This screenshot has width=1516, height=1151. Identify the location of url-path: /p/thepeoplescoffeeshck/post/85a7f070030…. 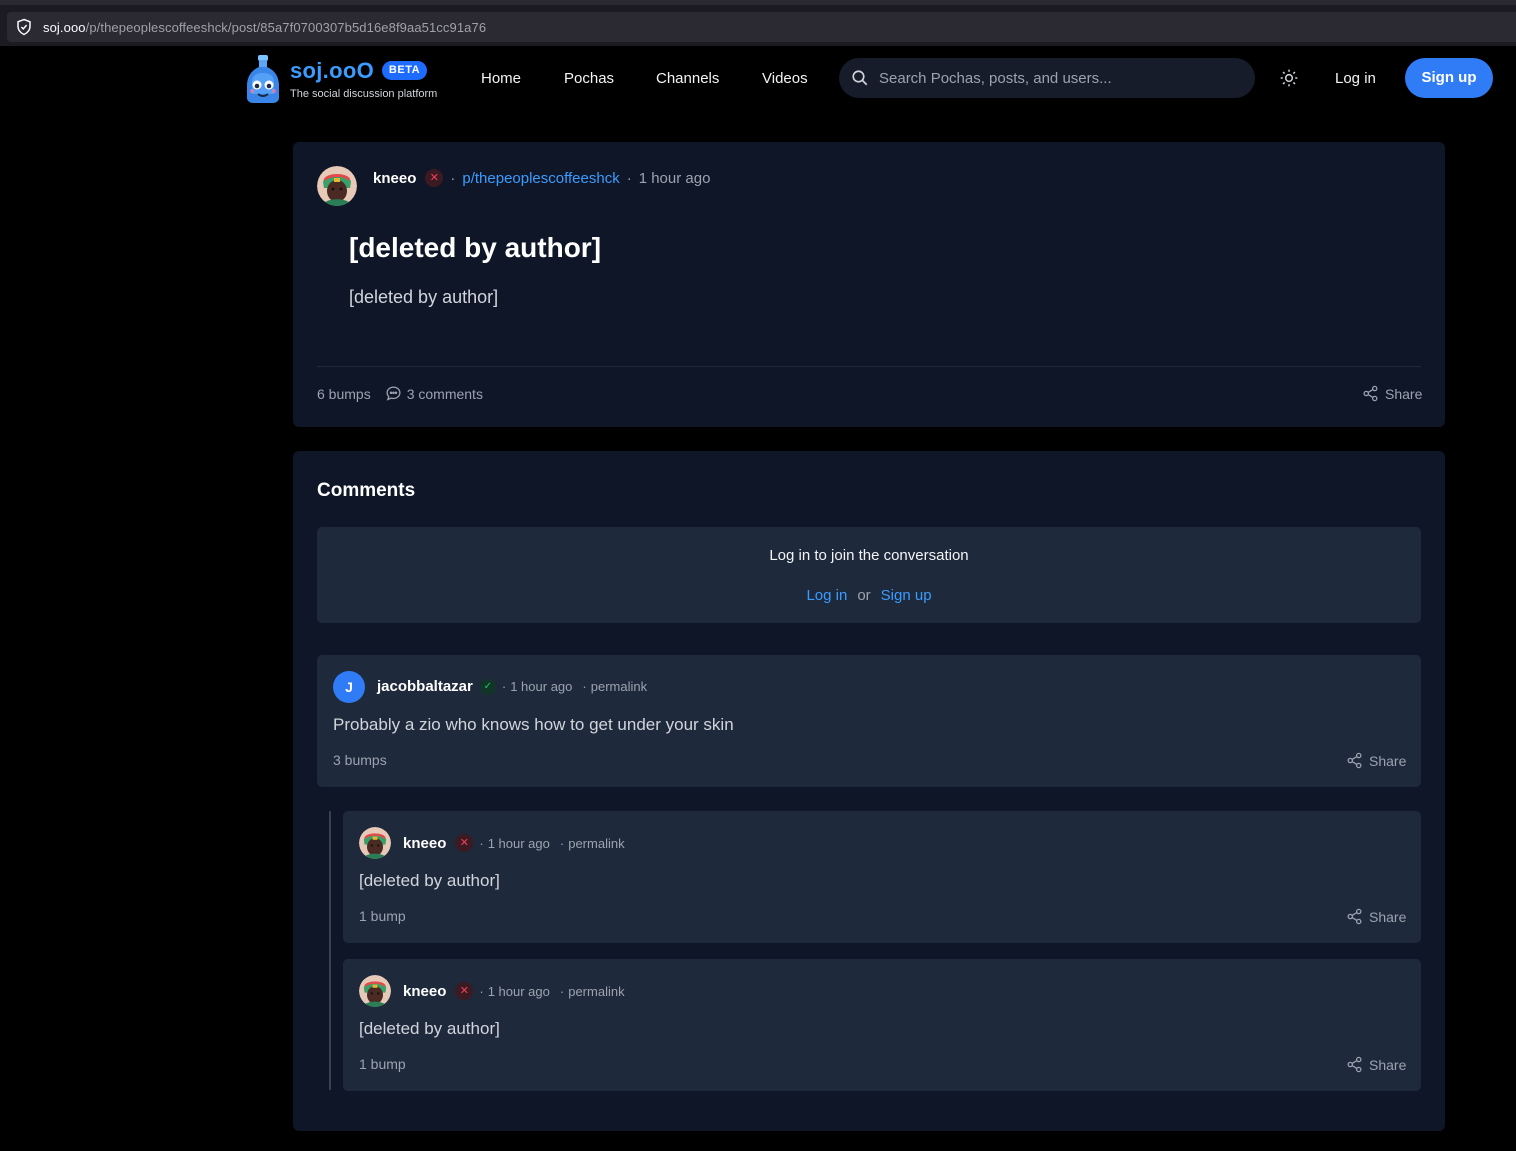
(286, 27).